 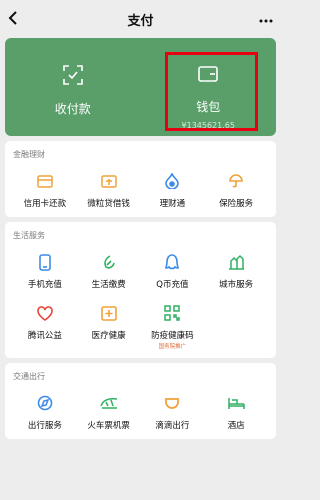 I want to click on credit-card-repay-button: 信用卡还款, so click(x=45, y=190).